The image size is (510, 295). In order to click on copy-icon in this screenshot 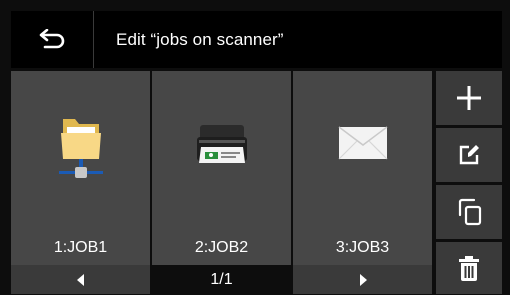, I will do `click(470, 212)`.